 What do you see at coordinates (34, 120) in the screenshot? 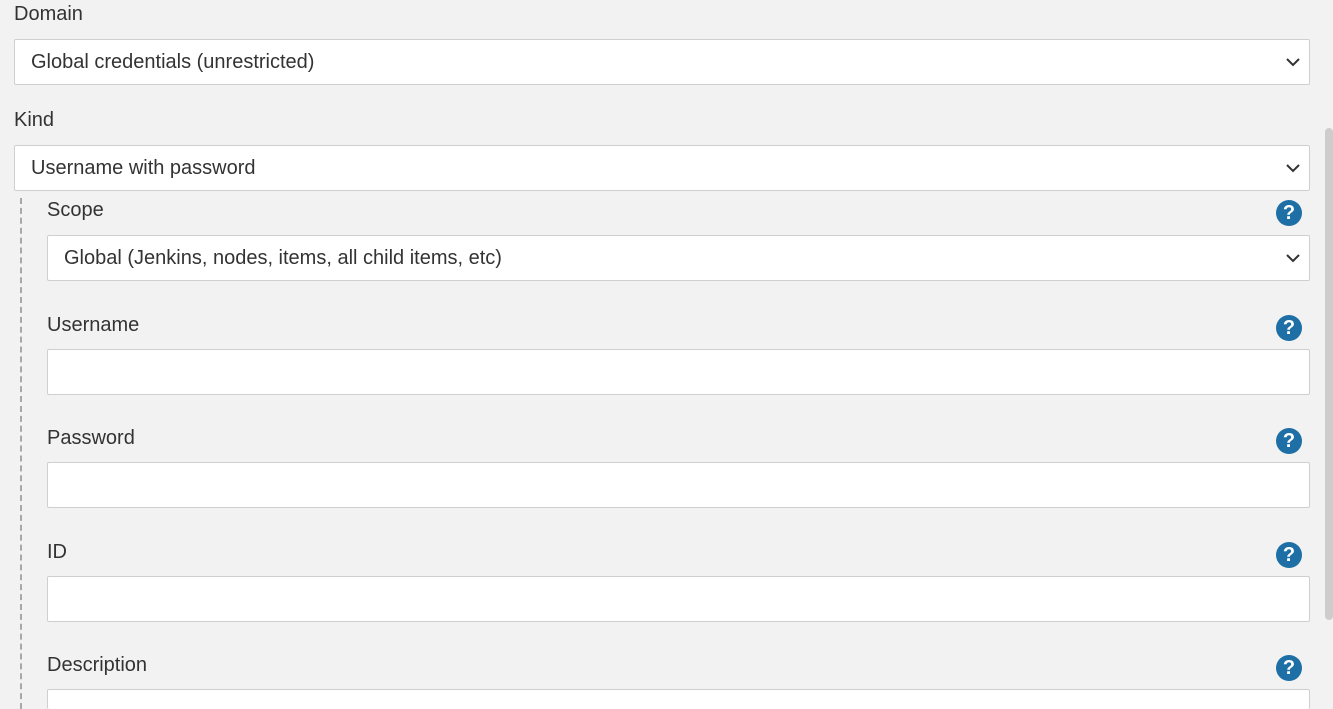
I see `kind-label: Kind` at bounding box center [34, 120].